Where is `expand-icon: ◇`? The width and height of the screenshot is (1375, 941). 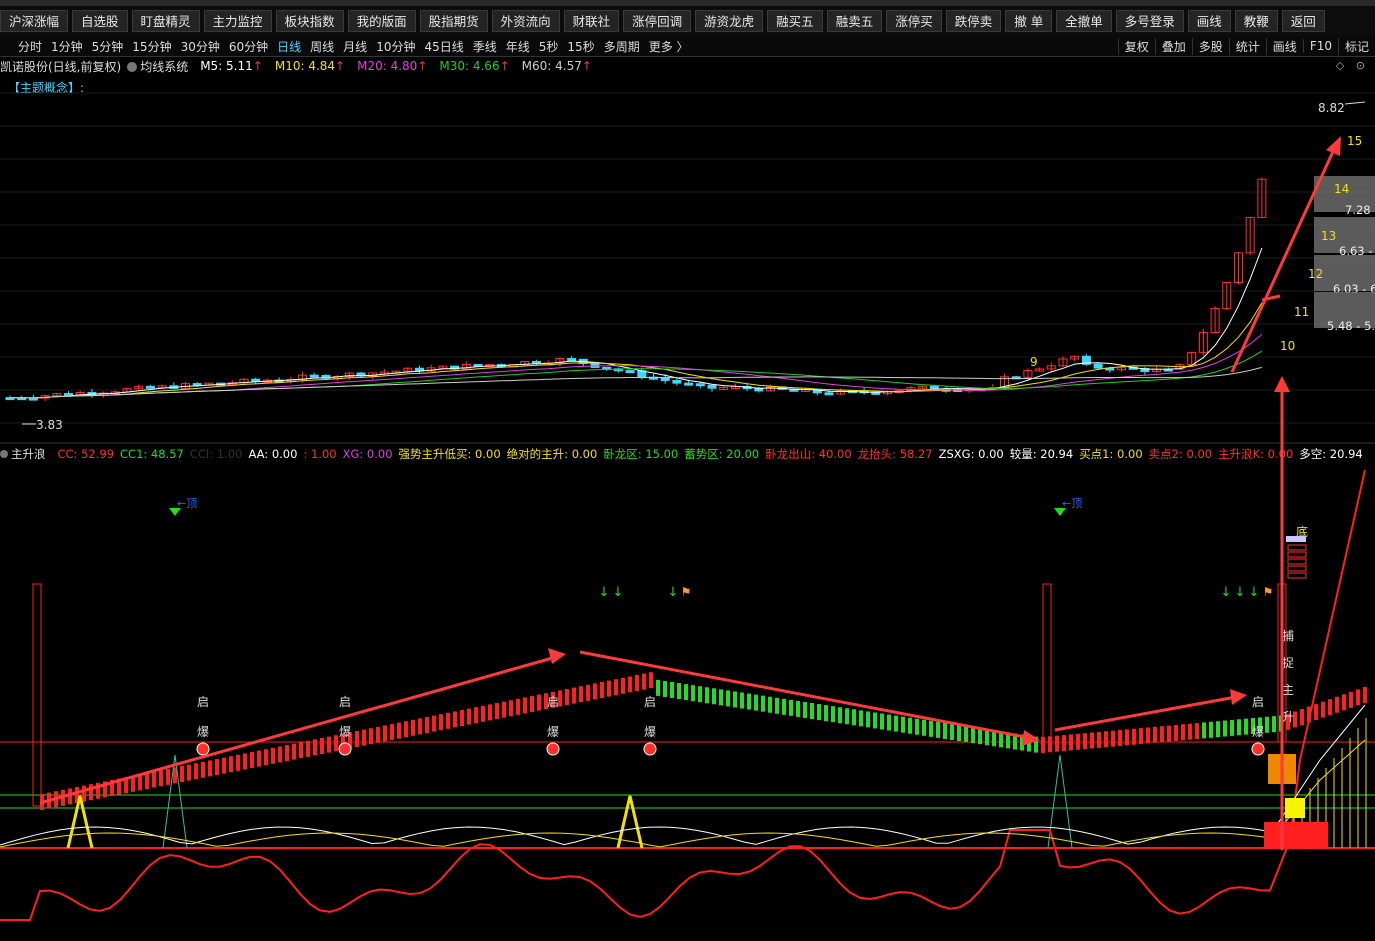
expand-icon: ◇ is located at coordinates (1340, 65).